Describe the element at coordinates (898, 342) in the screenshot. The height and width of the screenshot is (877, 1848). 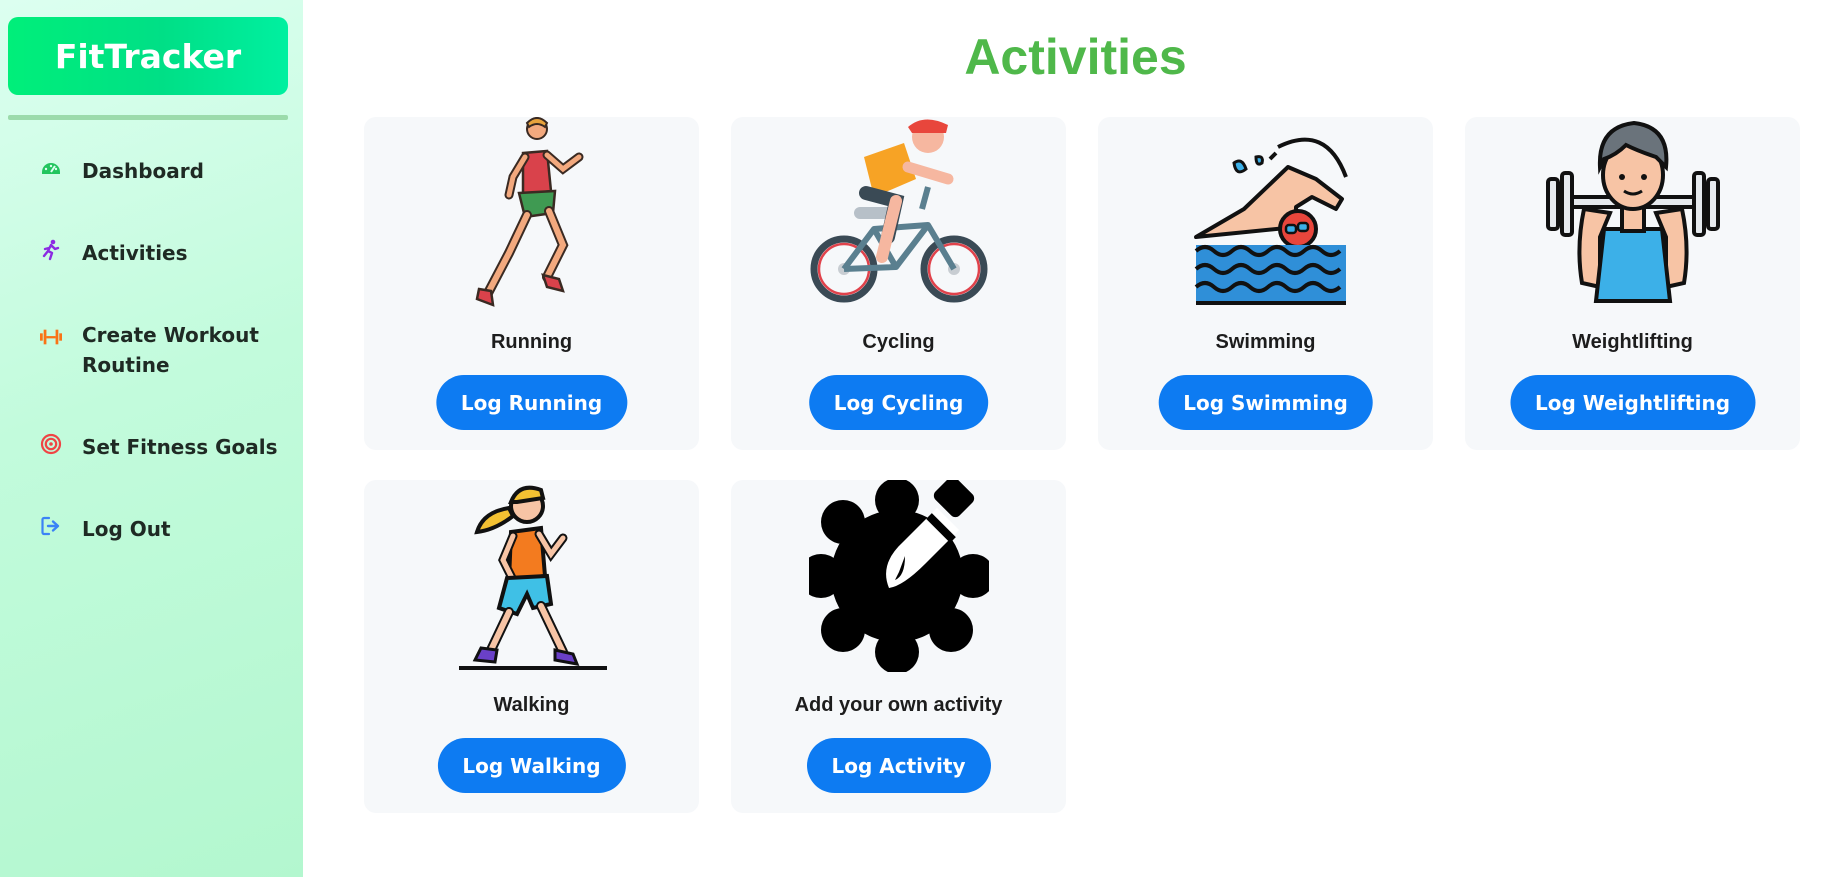
I see `activity-name: Cycling` at that location.